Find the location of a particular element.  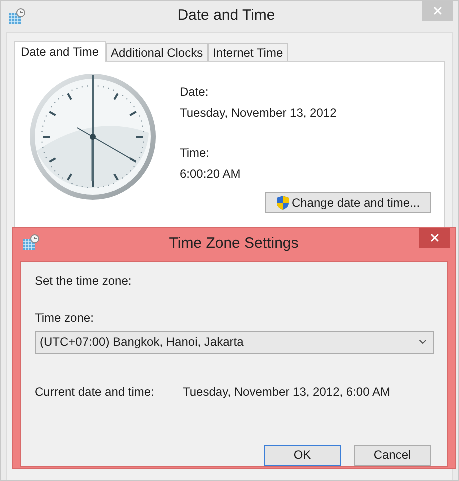

cancel-button: Cancel is located at coordinates (392, 455).